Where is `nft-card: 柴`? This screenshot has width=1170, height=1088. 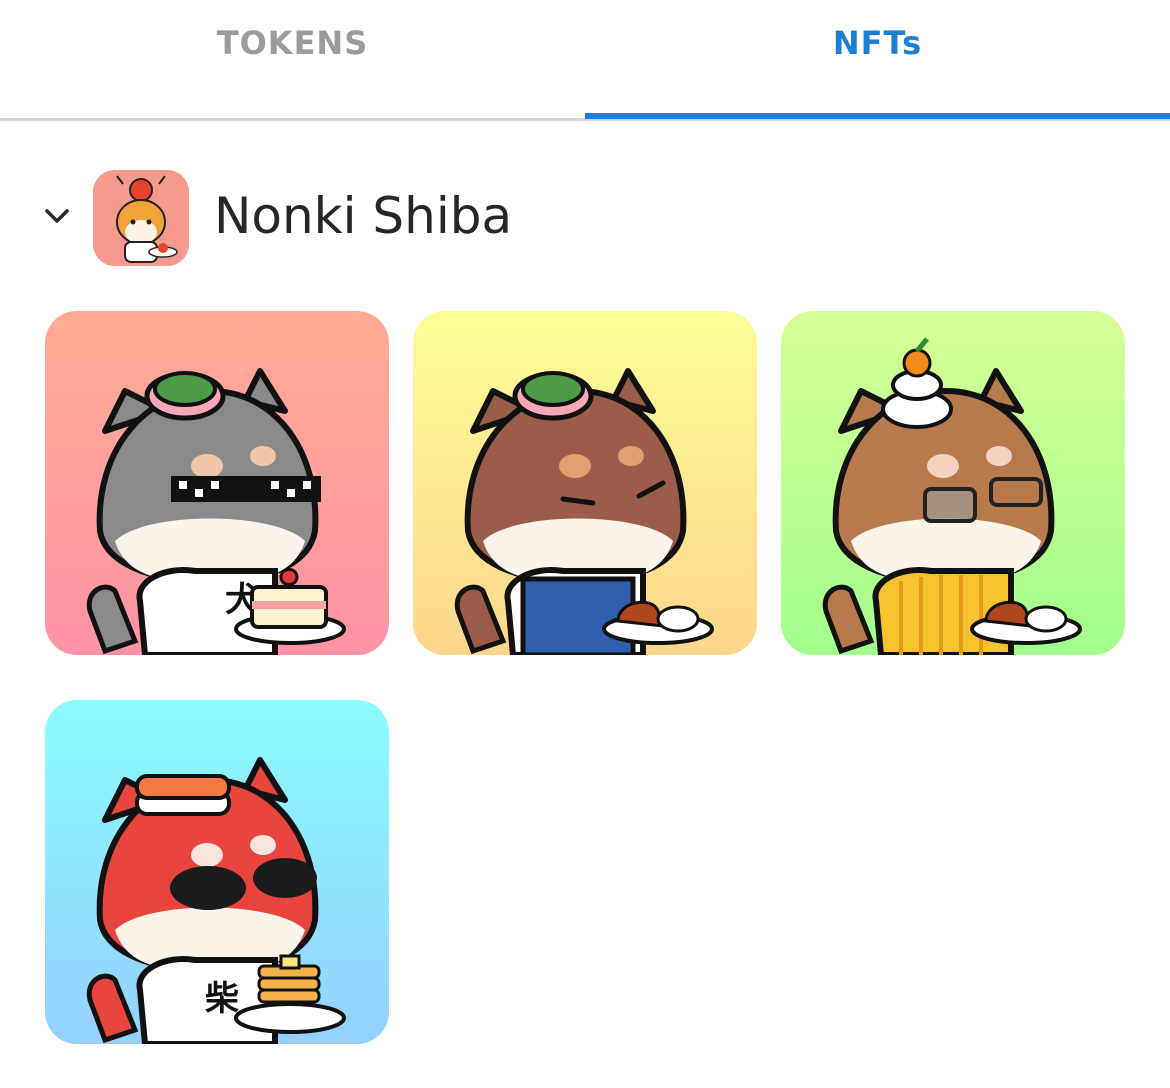
nft-card: 柴 is located at coordinates (217, 872).